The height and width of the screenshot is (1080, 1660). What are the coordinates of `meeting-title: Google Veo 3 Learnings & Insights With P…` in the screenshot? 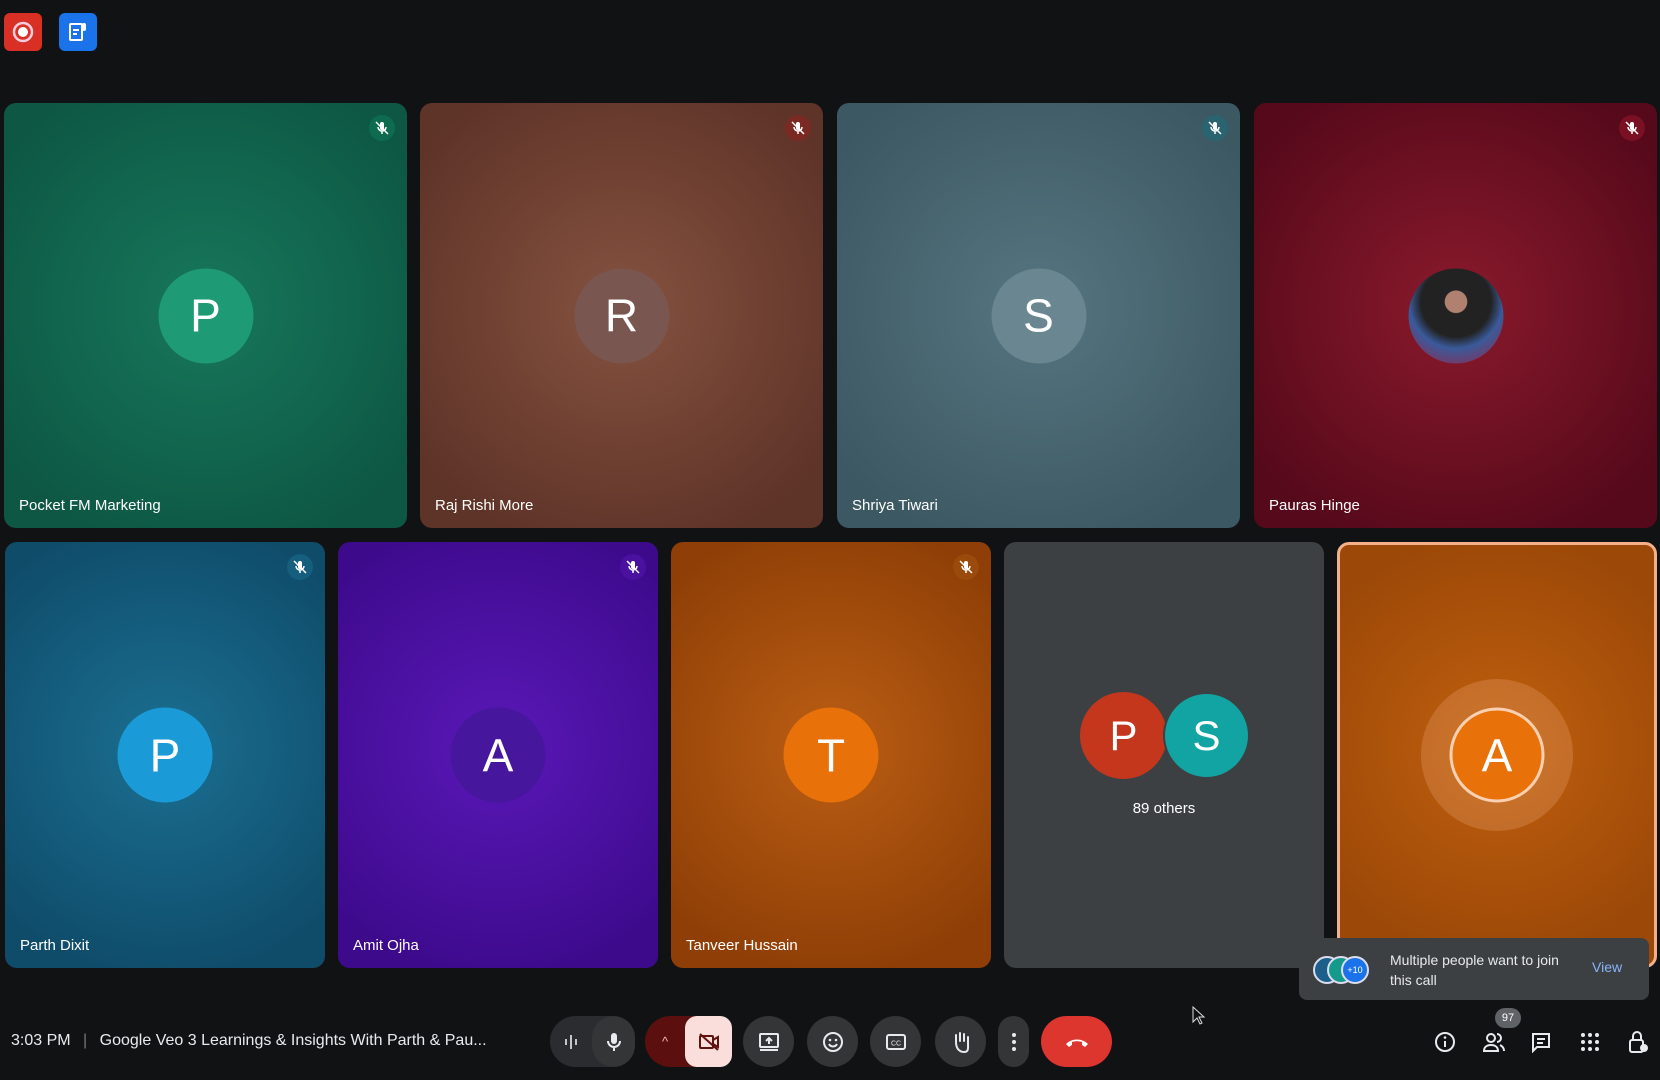 It's located at (293, 1040).